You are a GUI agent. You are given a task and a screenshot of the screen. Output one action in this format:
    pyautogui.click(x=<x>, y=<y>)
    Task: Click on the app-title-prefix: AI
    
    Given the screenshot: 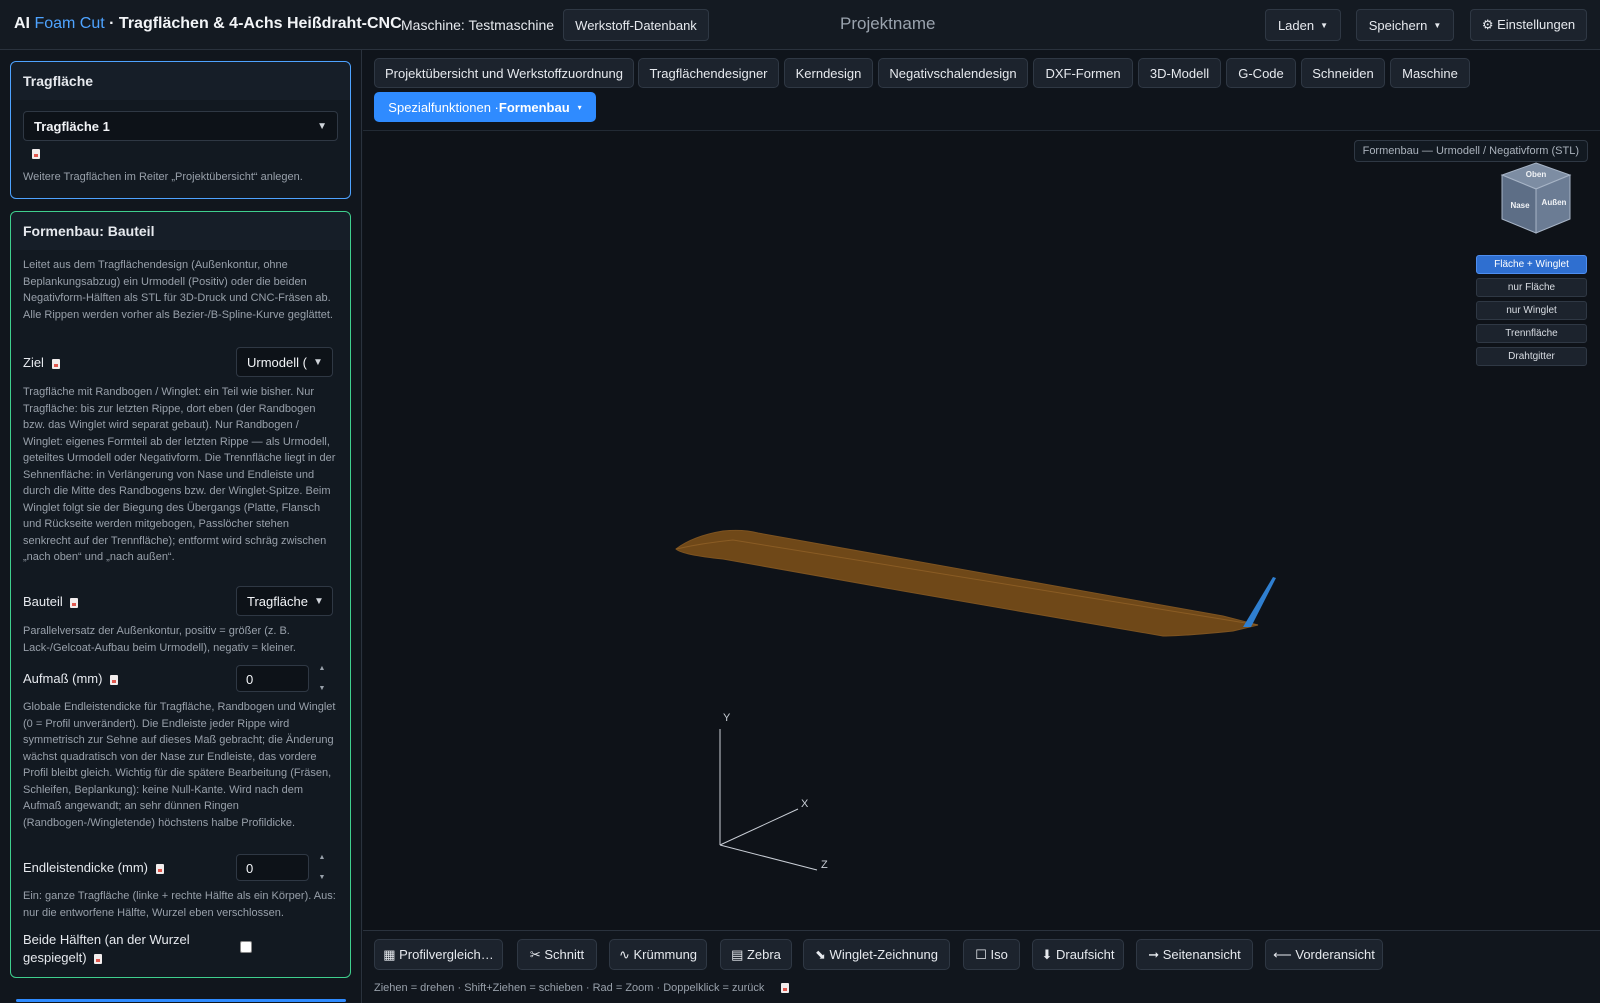 What is the action you would take?
    pyautogui.click(x=24, y=23)
    